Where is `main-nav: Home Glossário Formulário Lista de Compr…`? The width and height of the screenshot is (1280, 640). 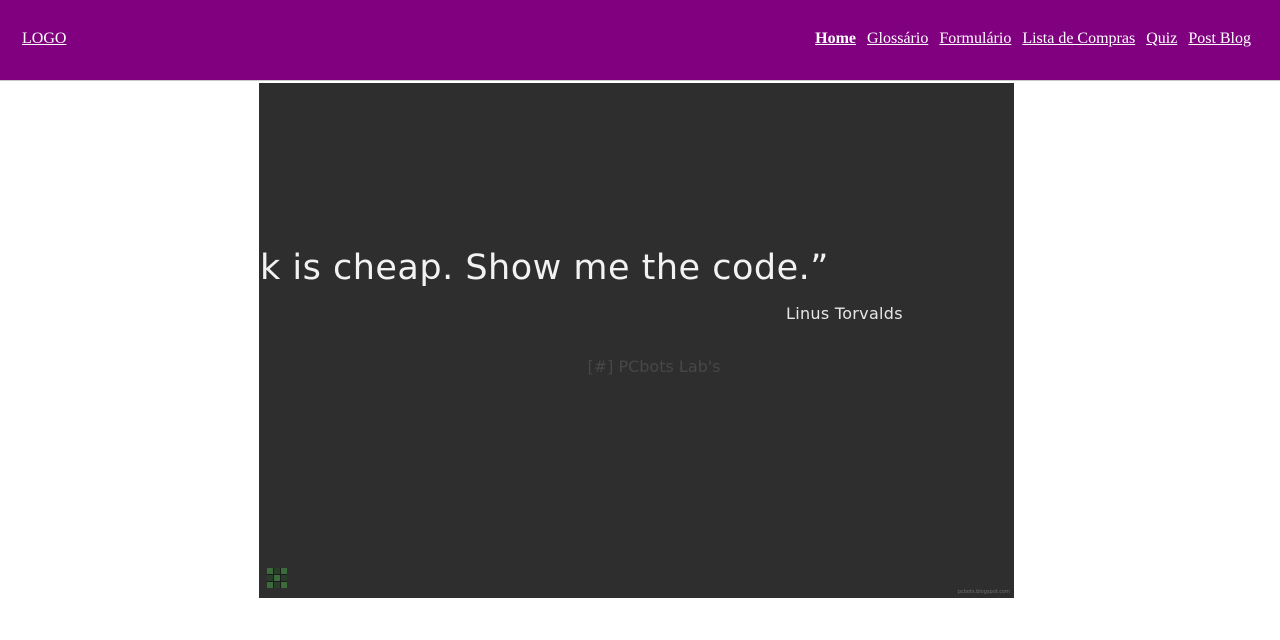
main-nav: Home Glossário Formulário Lista de Compr… is located at coordinates (1033, 39).